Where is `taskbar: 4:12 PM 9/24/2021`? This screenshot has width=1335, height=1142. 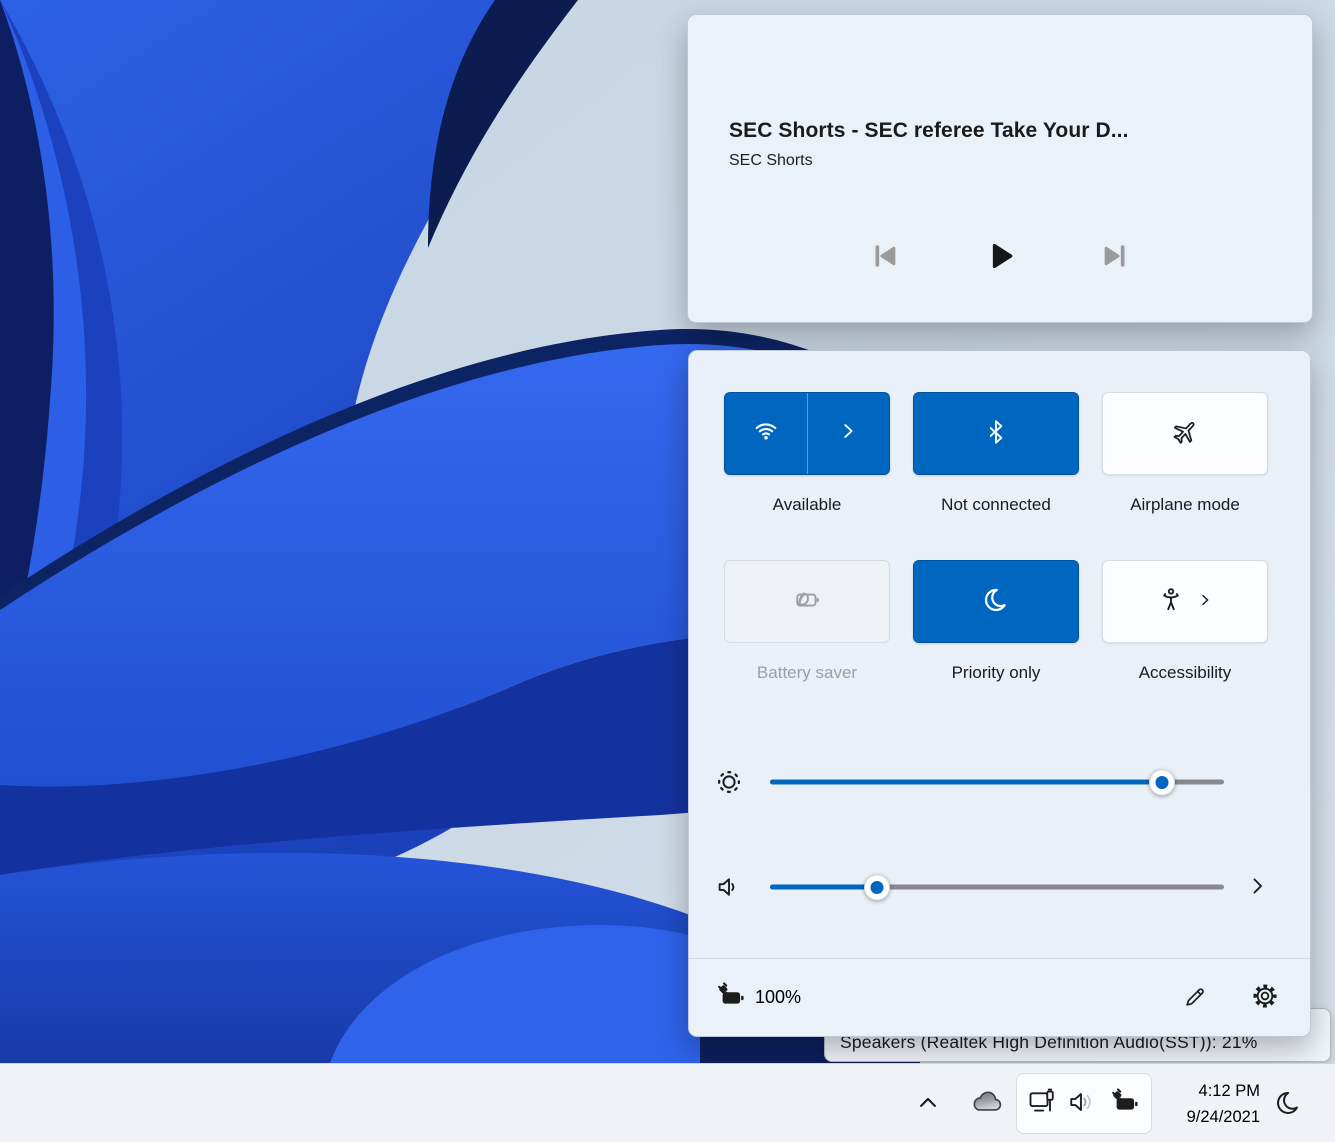
taskbar: 4:12 PM 9/24/2021 is located at coordinates (667, 1102).